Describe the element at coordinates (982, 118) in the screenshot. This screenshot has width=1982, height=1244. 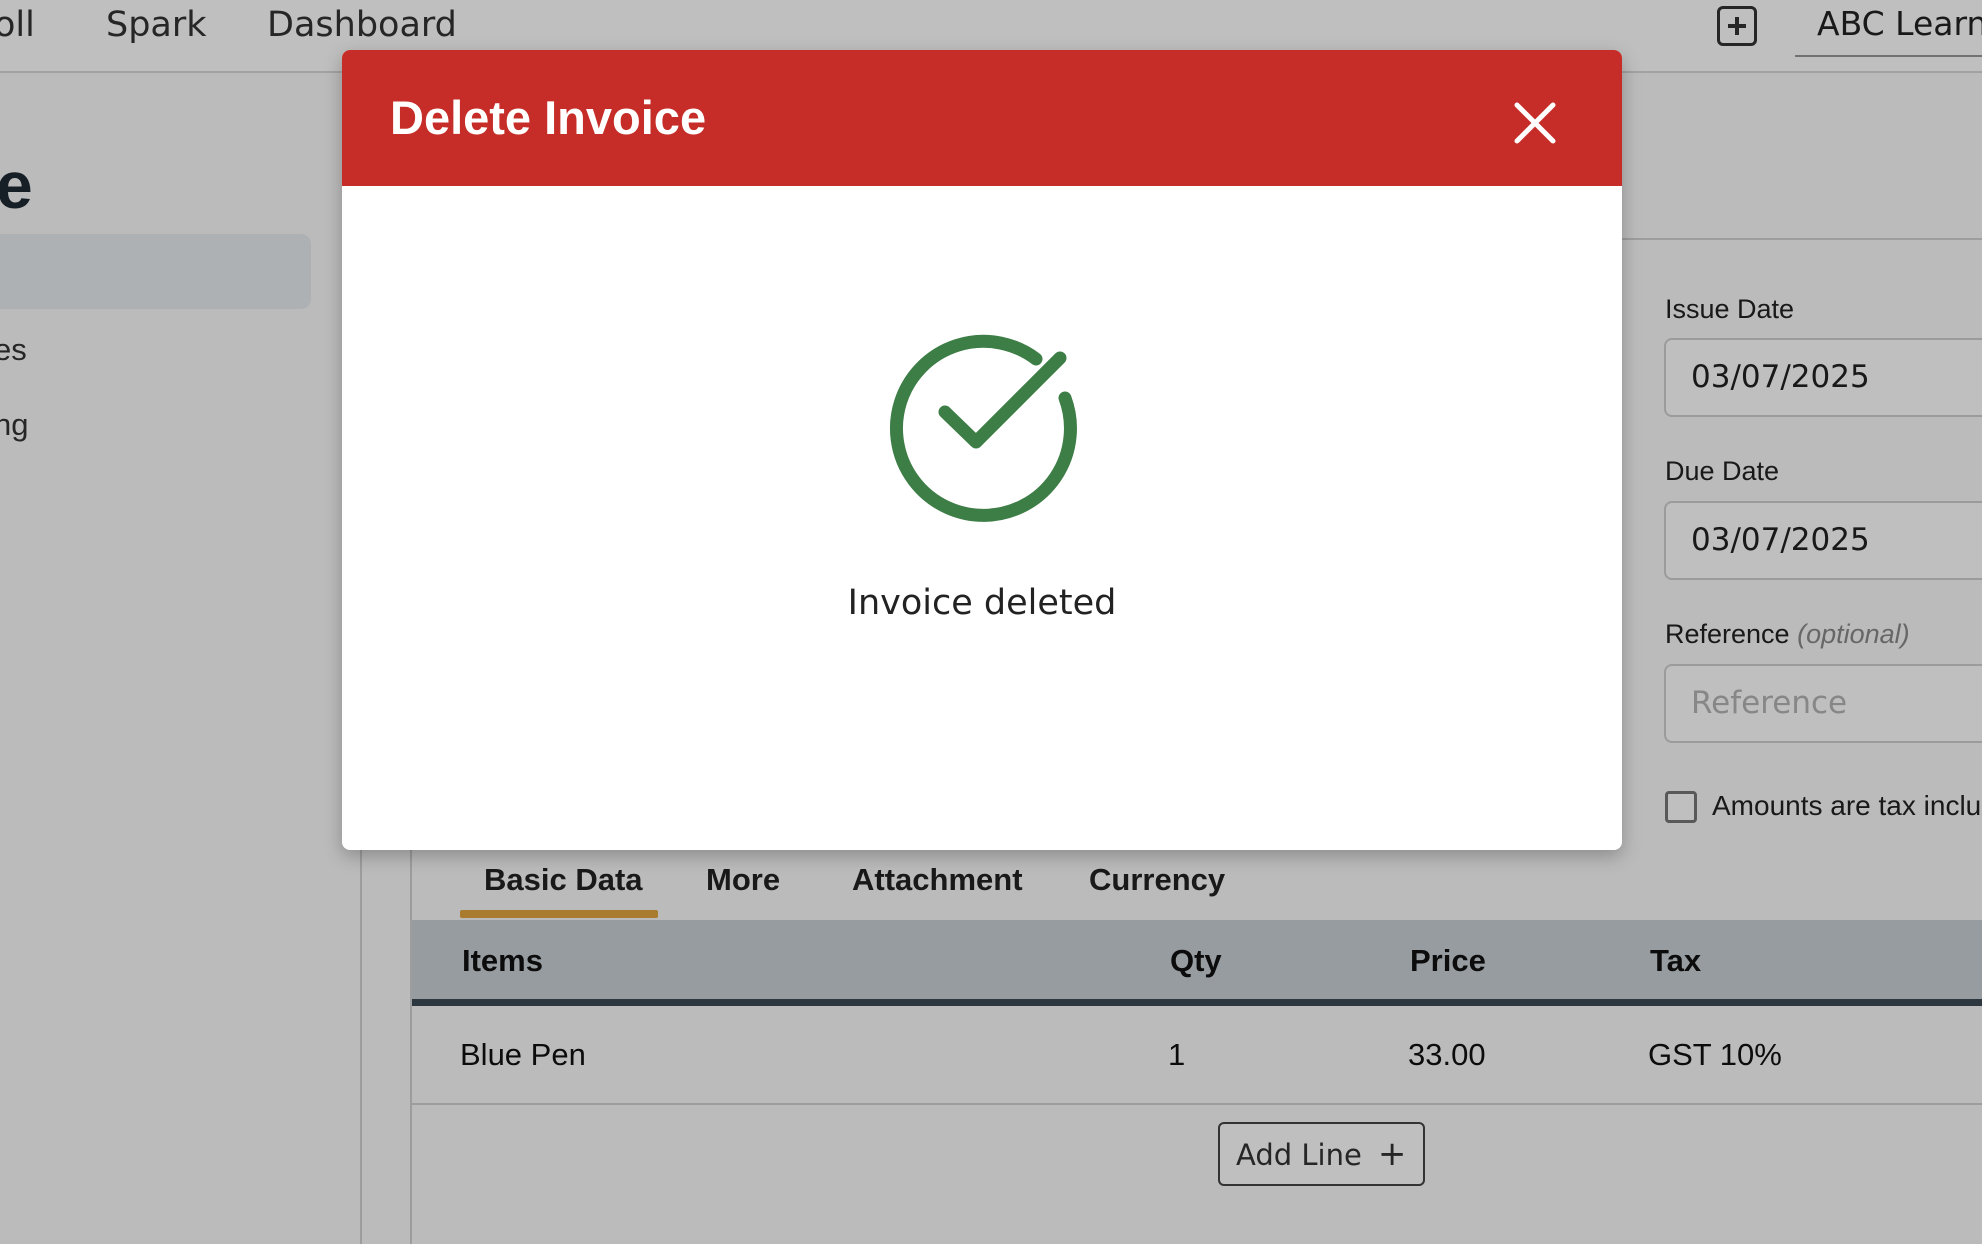
I see `dialog-header: Delete Invoice` at that location.